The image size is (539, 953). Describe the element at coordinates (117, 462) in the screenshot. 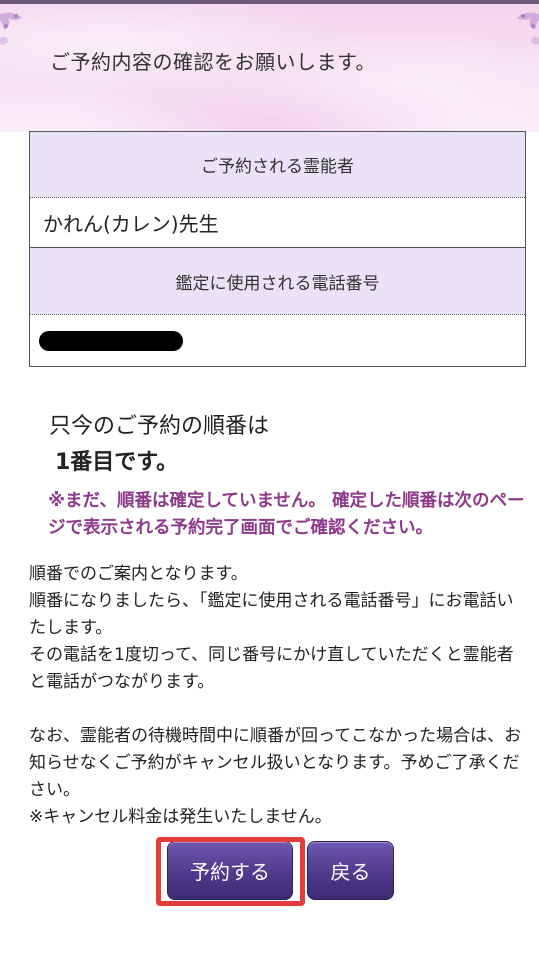

I see `order-number: 1番目です。` at that location.